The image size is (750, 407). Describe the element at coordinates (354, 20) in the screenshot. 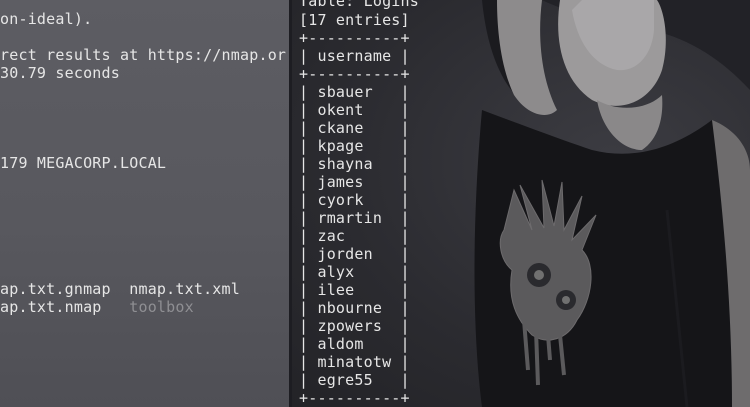

I see `entries-count: [17 entries]` at that location.